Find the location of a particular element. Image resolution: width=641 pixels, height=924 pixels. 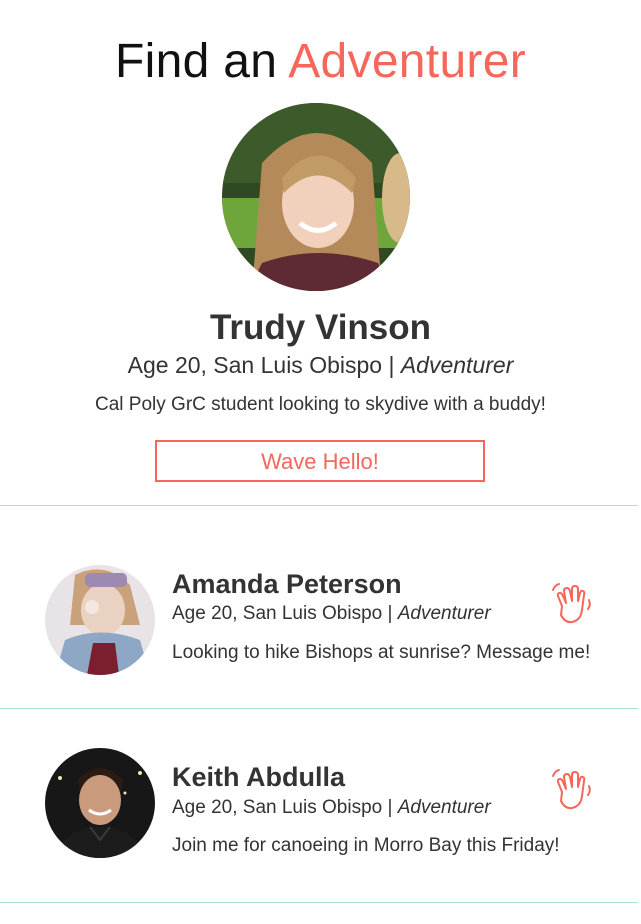

page-title: Find an Adventurer is located at coordinates (320, 61).